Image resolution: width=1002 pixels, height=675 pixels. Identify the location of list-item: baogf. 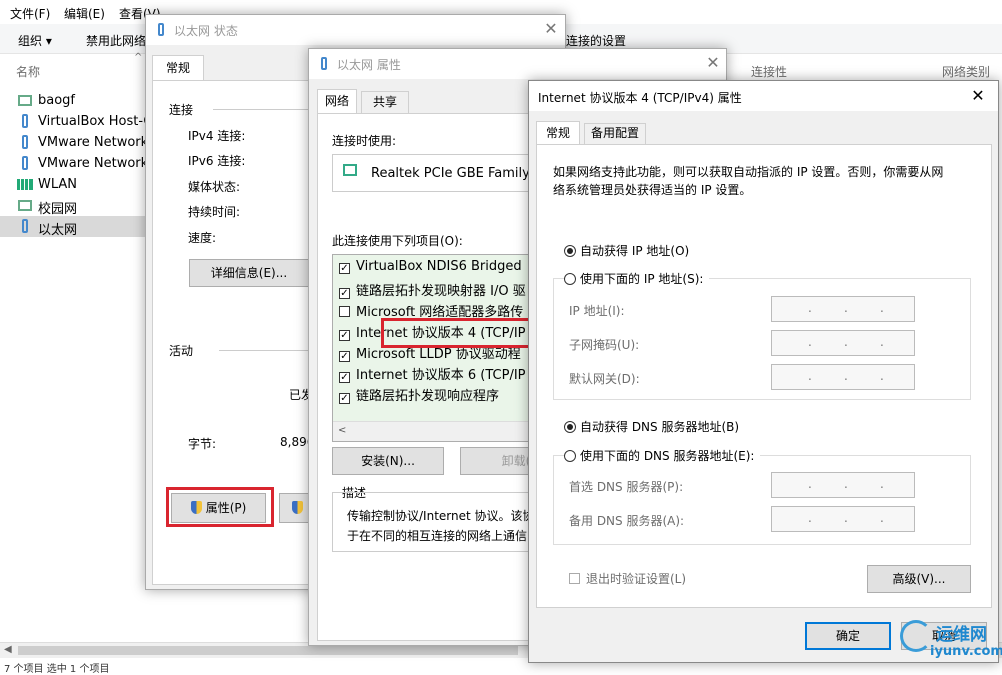
(75, 100).